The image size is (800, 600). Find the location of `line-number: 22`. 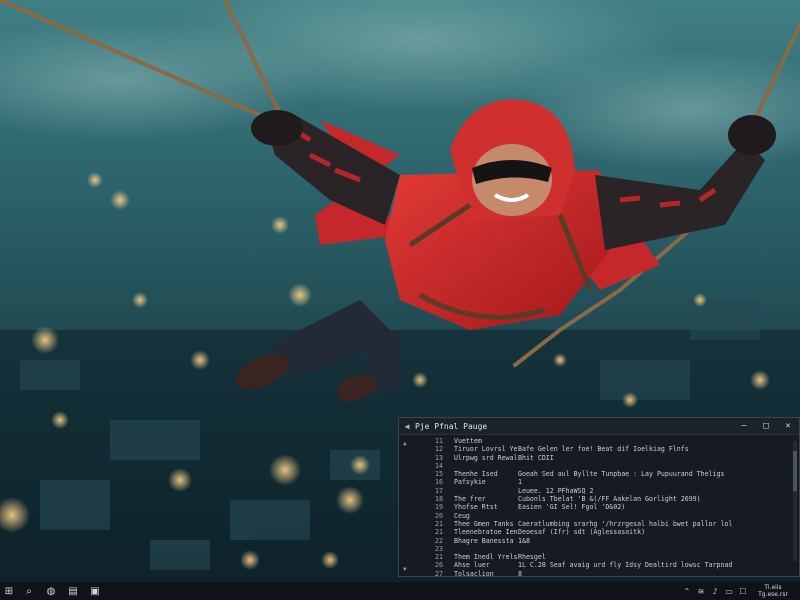

line-number: 22 is located at coordinates (439, 540).